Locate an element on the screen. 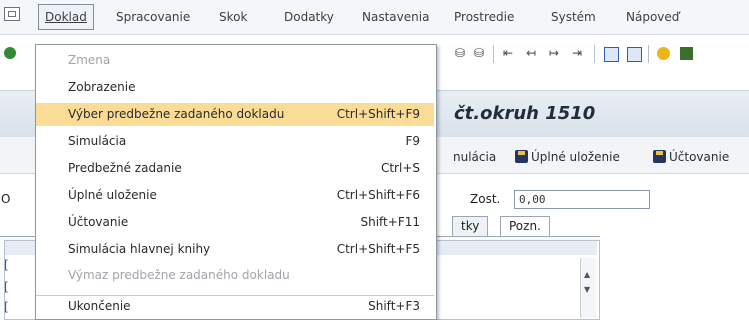  shortcut-icon is located at coordinates (634, 54).